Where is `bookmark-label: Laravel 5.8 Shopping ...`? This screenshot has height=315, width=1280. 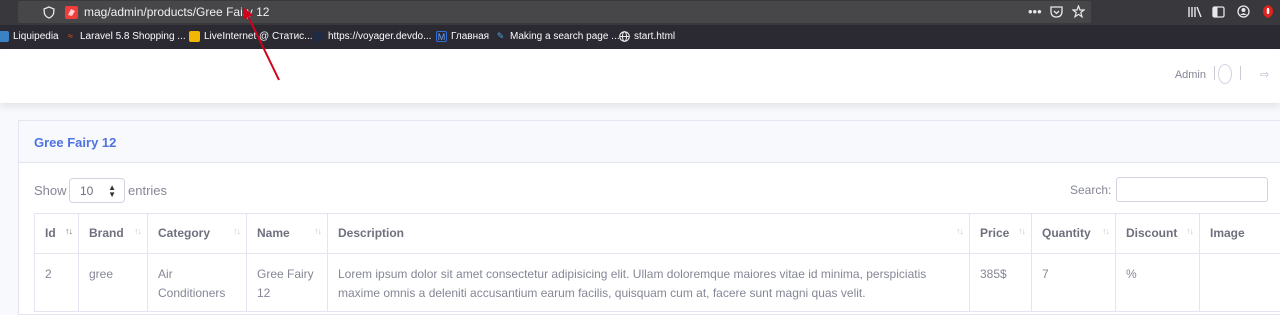 bookmark-label: Laravel 5.8 Shopping ... is located at coordinates (133, 36).